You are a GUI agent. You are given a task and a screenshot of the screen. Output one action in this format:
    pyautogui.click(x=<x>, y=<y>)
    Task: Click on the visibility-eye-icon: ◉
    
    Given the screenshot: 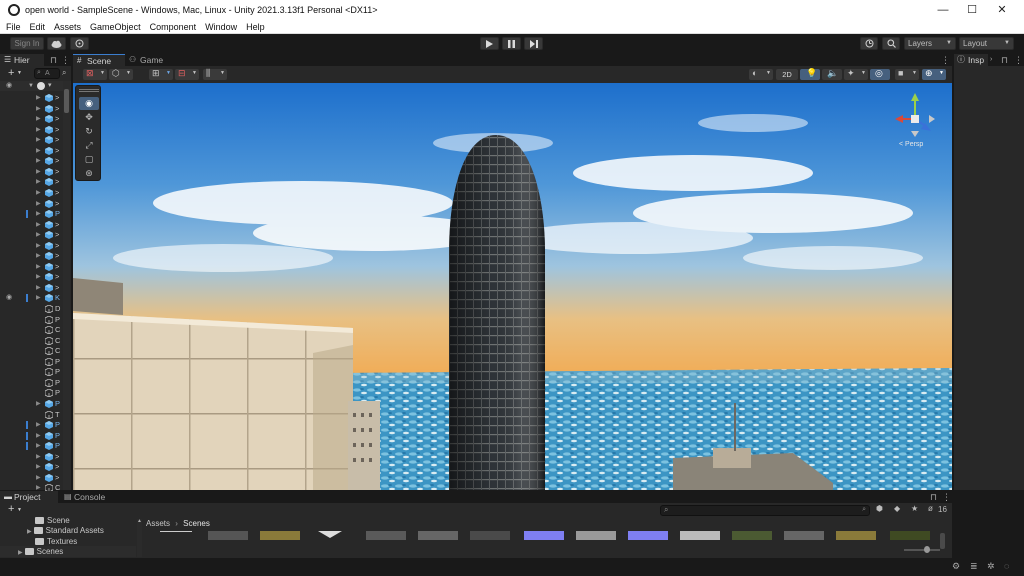 What is the action you would take?
    pyautogui.click(x=9, y=297)
    